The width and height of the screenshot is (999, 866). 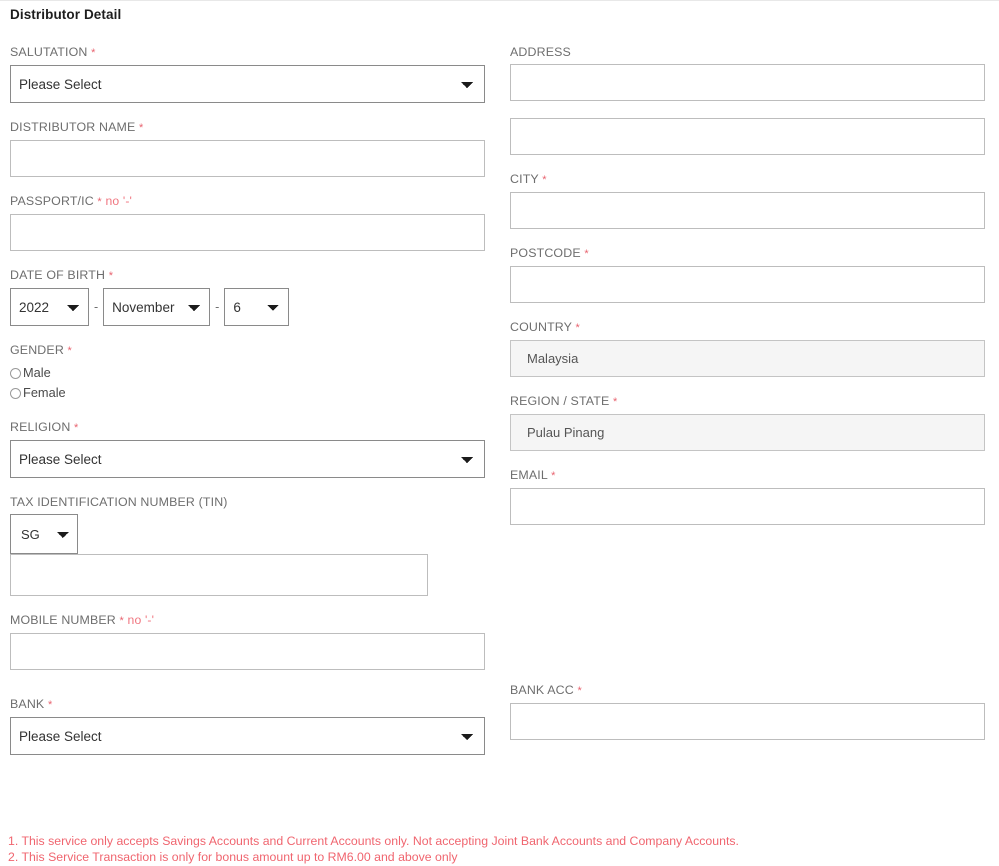 I want to click on gender-label-female: Female, so click(x=44, y=392).